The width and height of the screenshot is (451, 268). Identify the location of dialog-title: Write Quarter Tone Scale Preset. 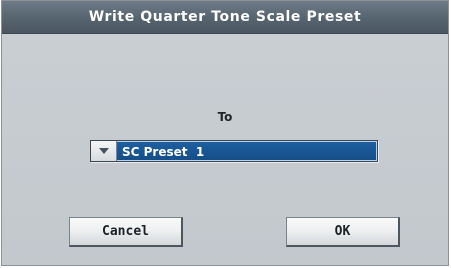
(225, 17).